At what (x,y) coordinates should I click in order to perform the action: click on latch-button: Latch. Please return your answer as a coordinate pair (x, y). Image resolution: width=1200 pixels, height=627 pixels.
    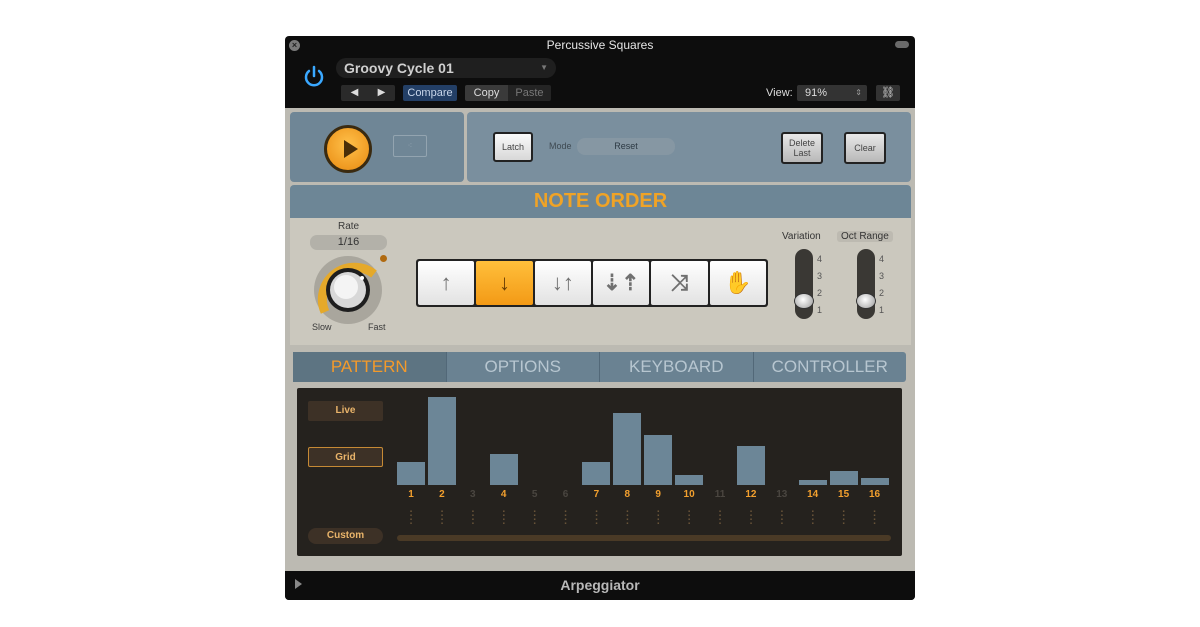
    Looking at the image, I should click on (513, 147).